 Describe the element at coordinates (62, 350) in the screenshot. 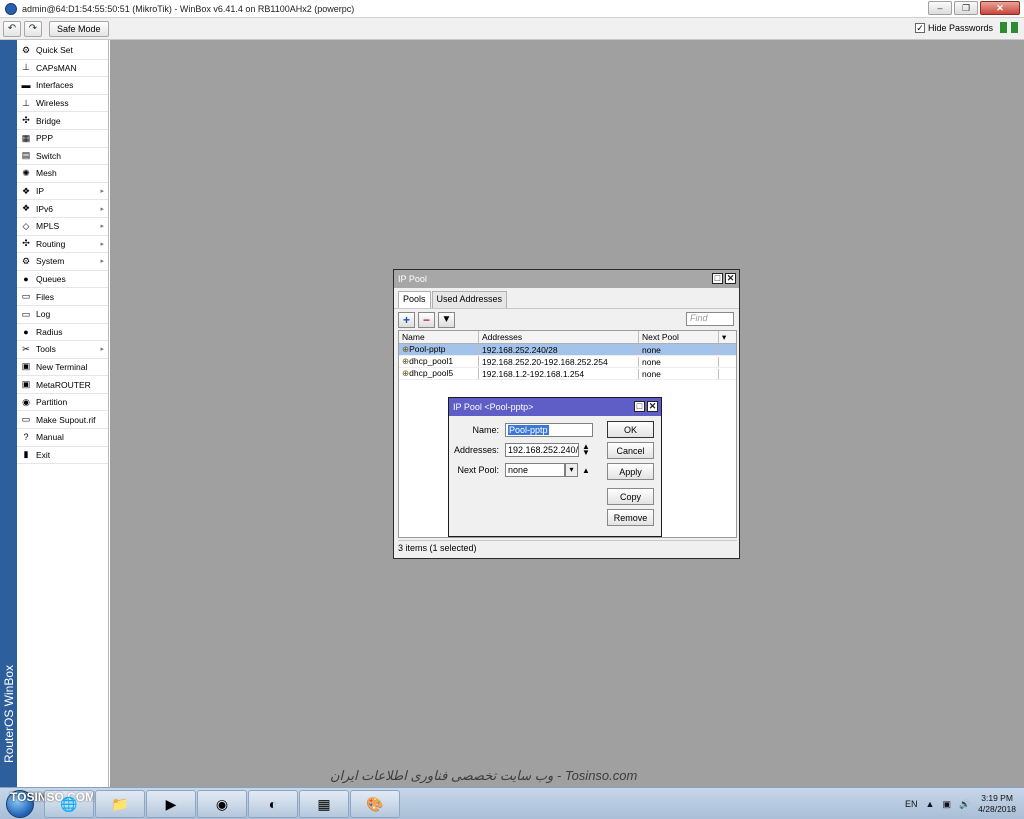

I see `sidebar-item-tools: ✂ Tools ▸` at that location.